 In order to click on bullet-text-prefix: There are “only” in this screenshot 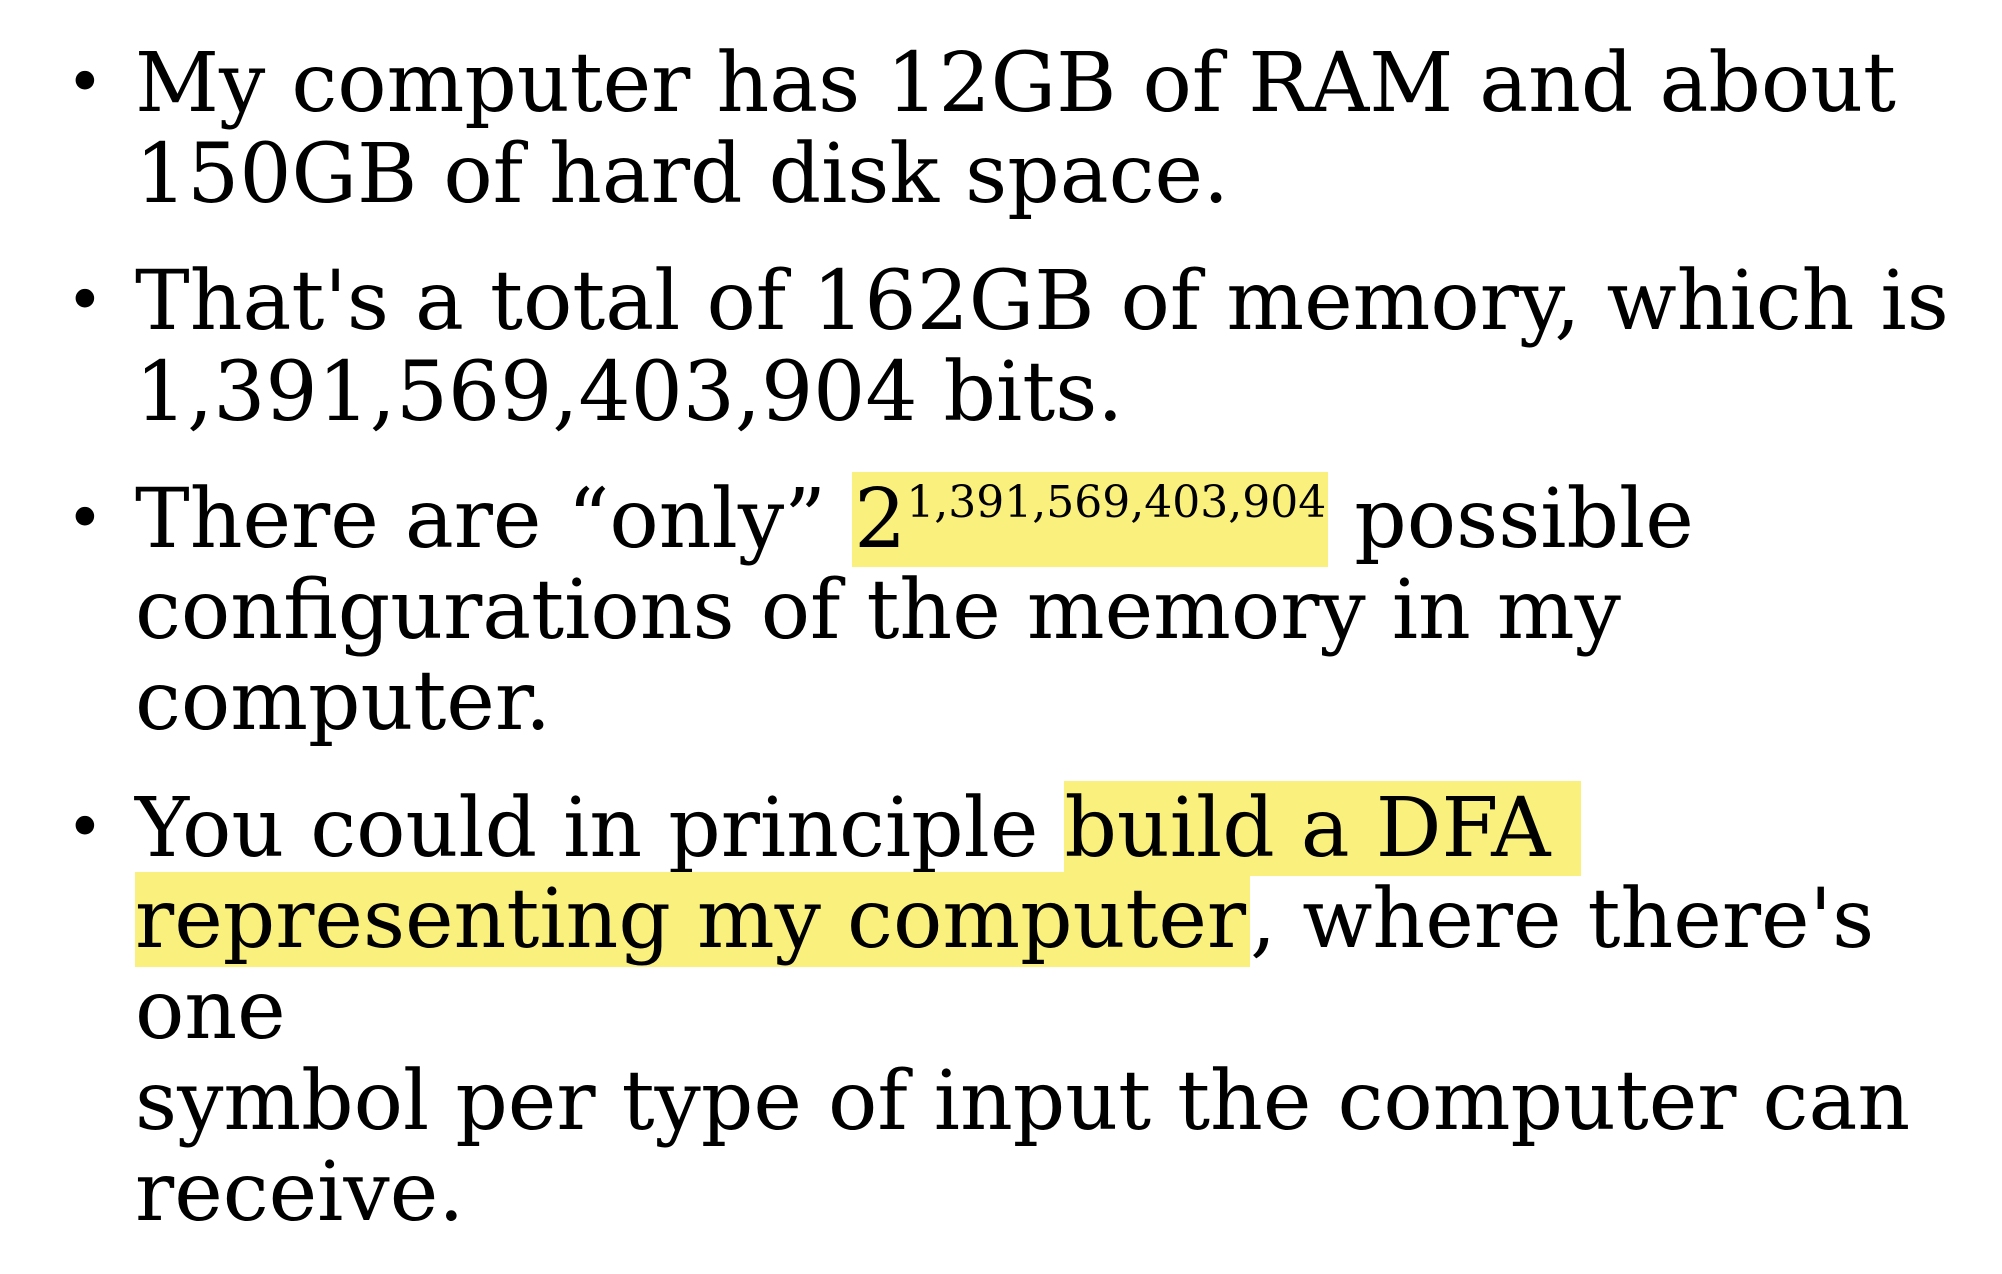, I will do `click(494, 519)`.